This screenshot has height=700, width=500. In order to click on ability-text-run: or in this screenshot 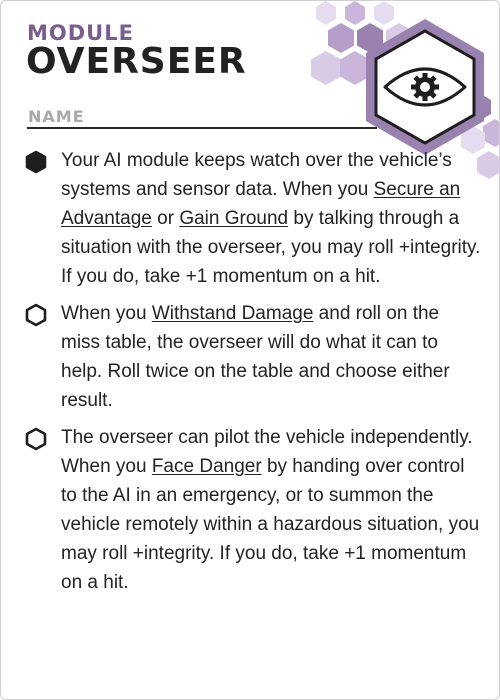, I will do `click(165, 218)`.